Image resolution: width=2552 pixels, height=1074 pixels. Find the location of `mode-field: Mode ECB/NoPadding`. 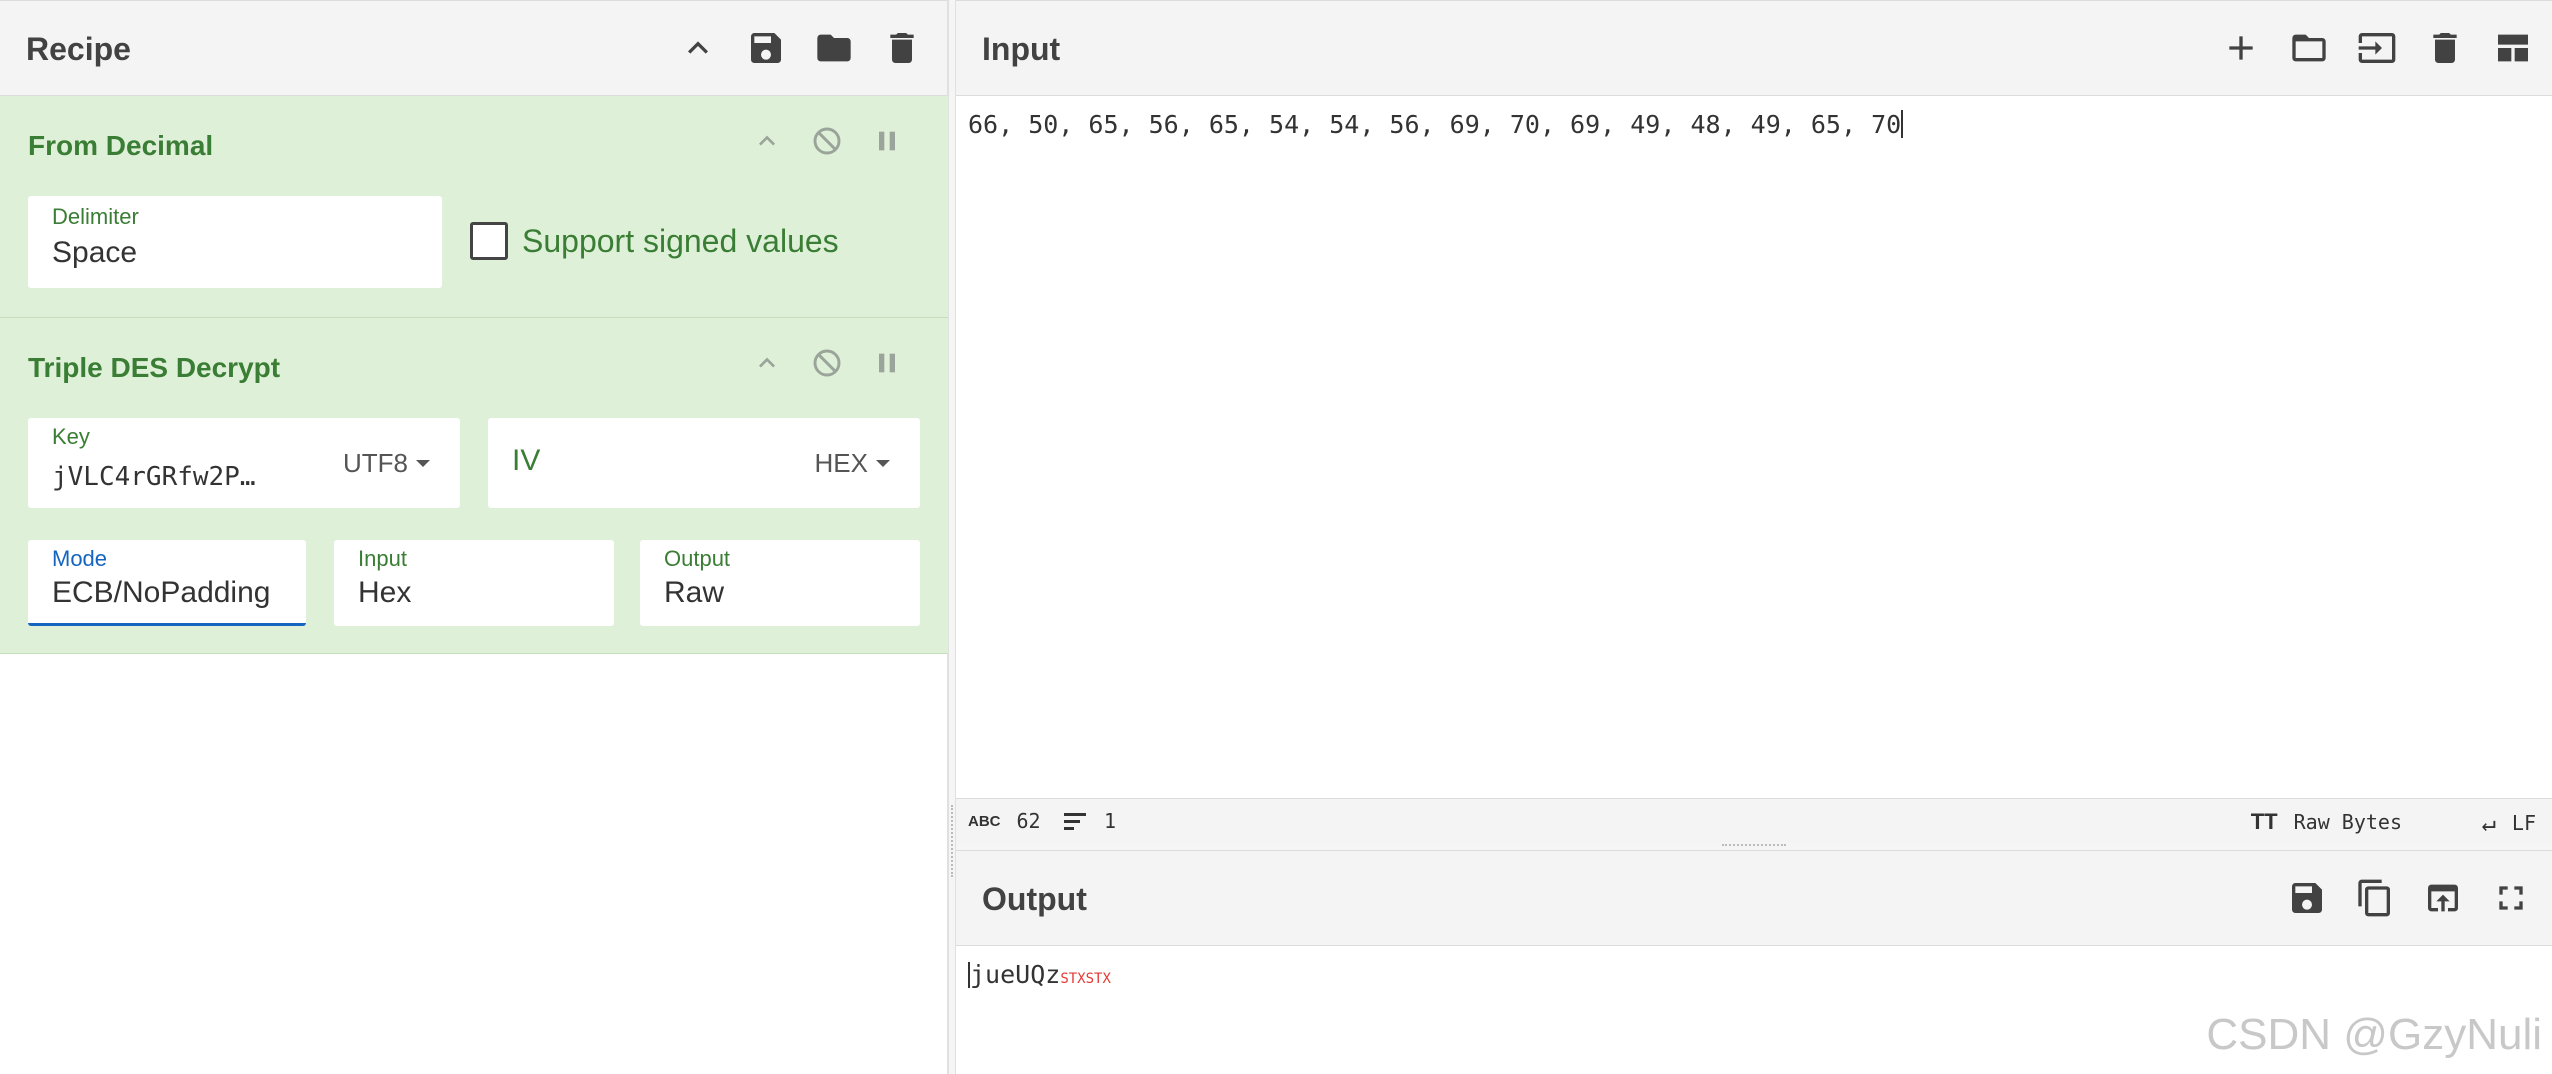

mode-field: Mode ECB/NoPadding is located at coordinates (167, 583).